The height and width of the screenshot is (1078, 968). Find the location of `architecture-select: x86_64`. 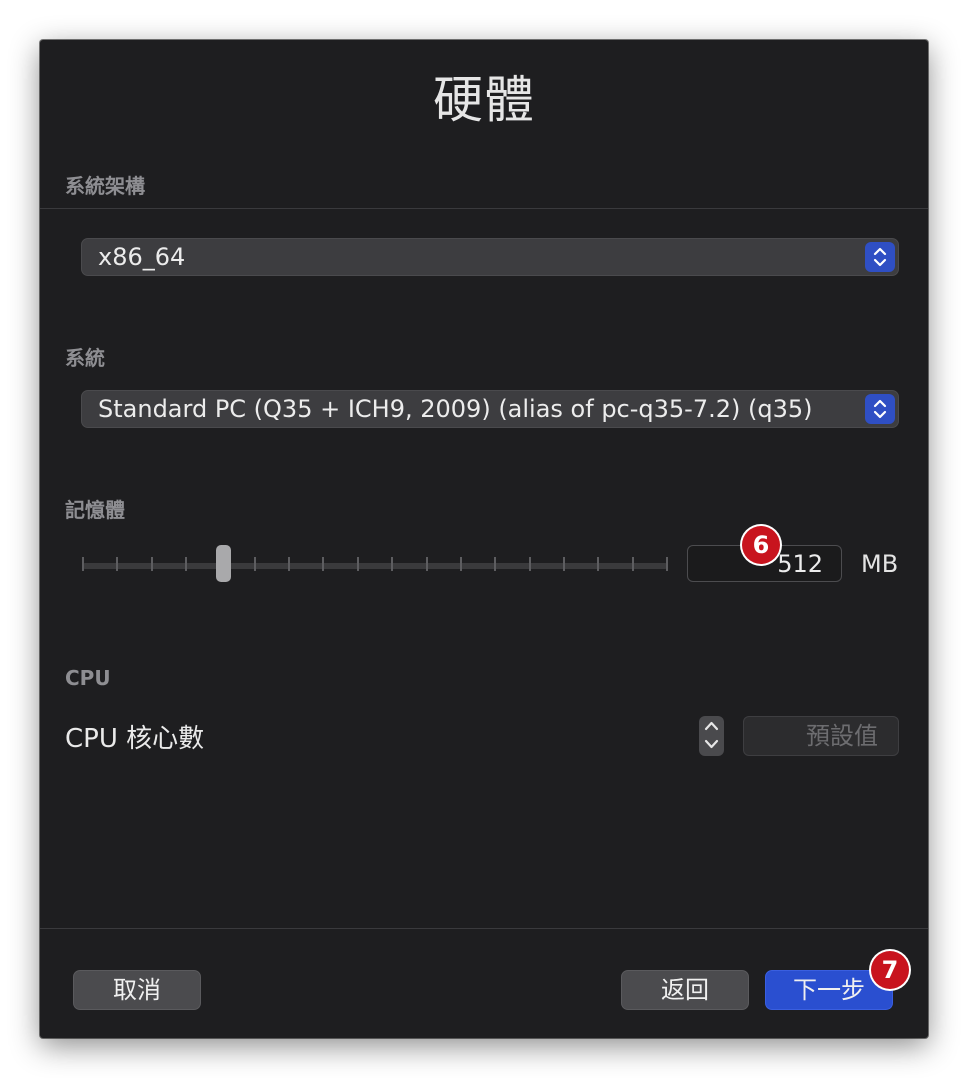

architecture-select: x86_64 is located at coordinates (490, 257).